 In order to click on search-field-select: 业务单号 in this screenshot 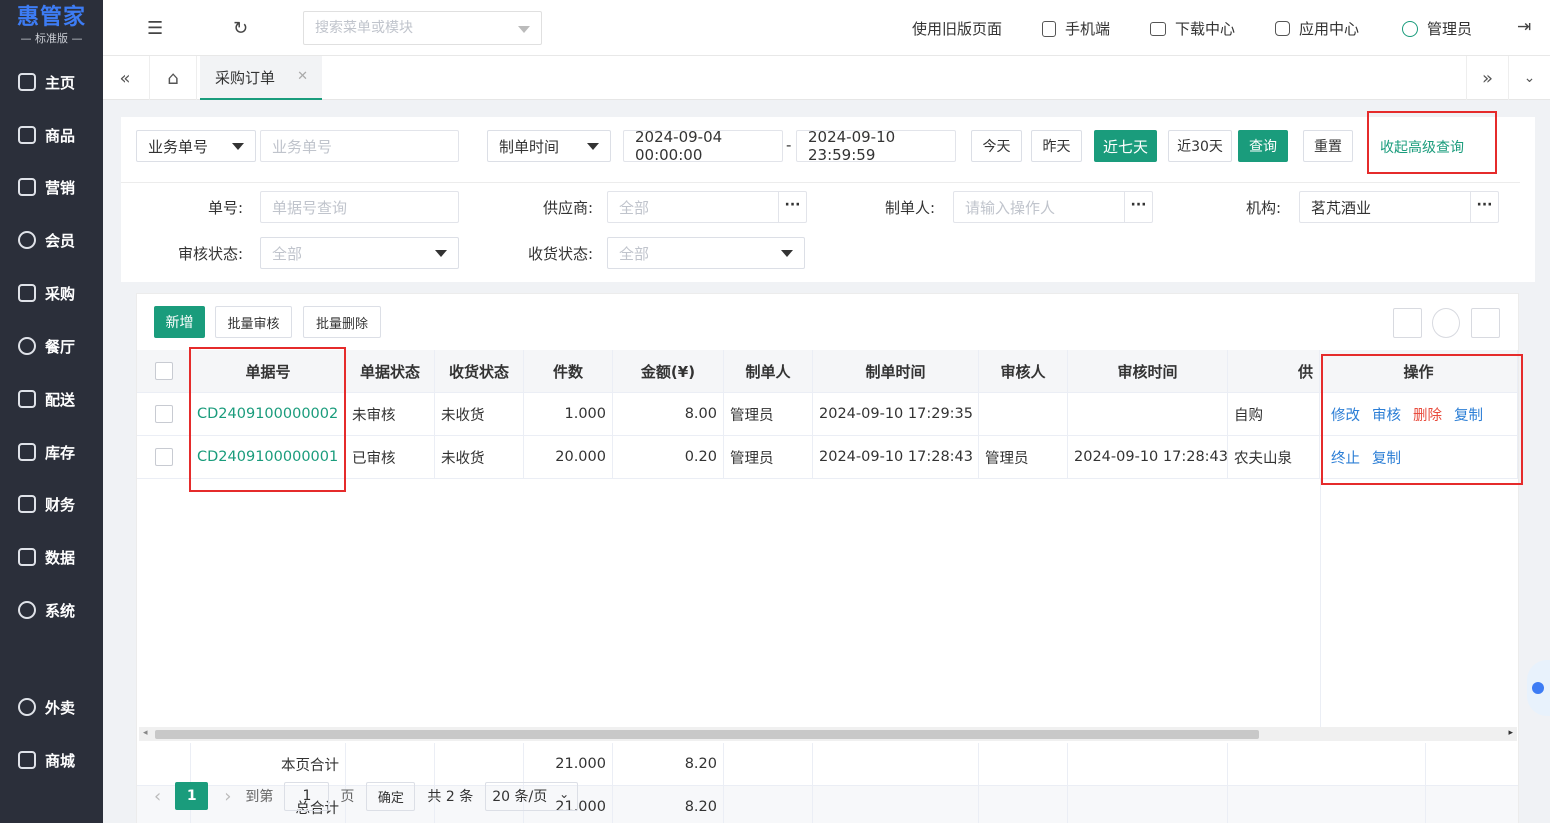, I will do `click(196, 146)`.